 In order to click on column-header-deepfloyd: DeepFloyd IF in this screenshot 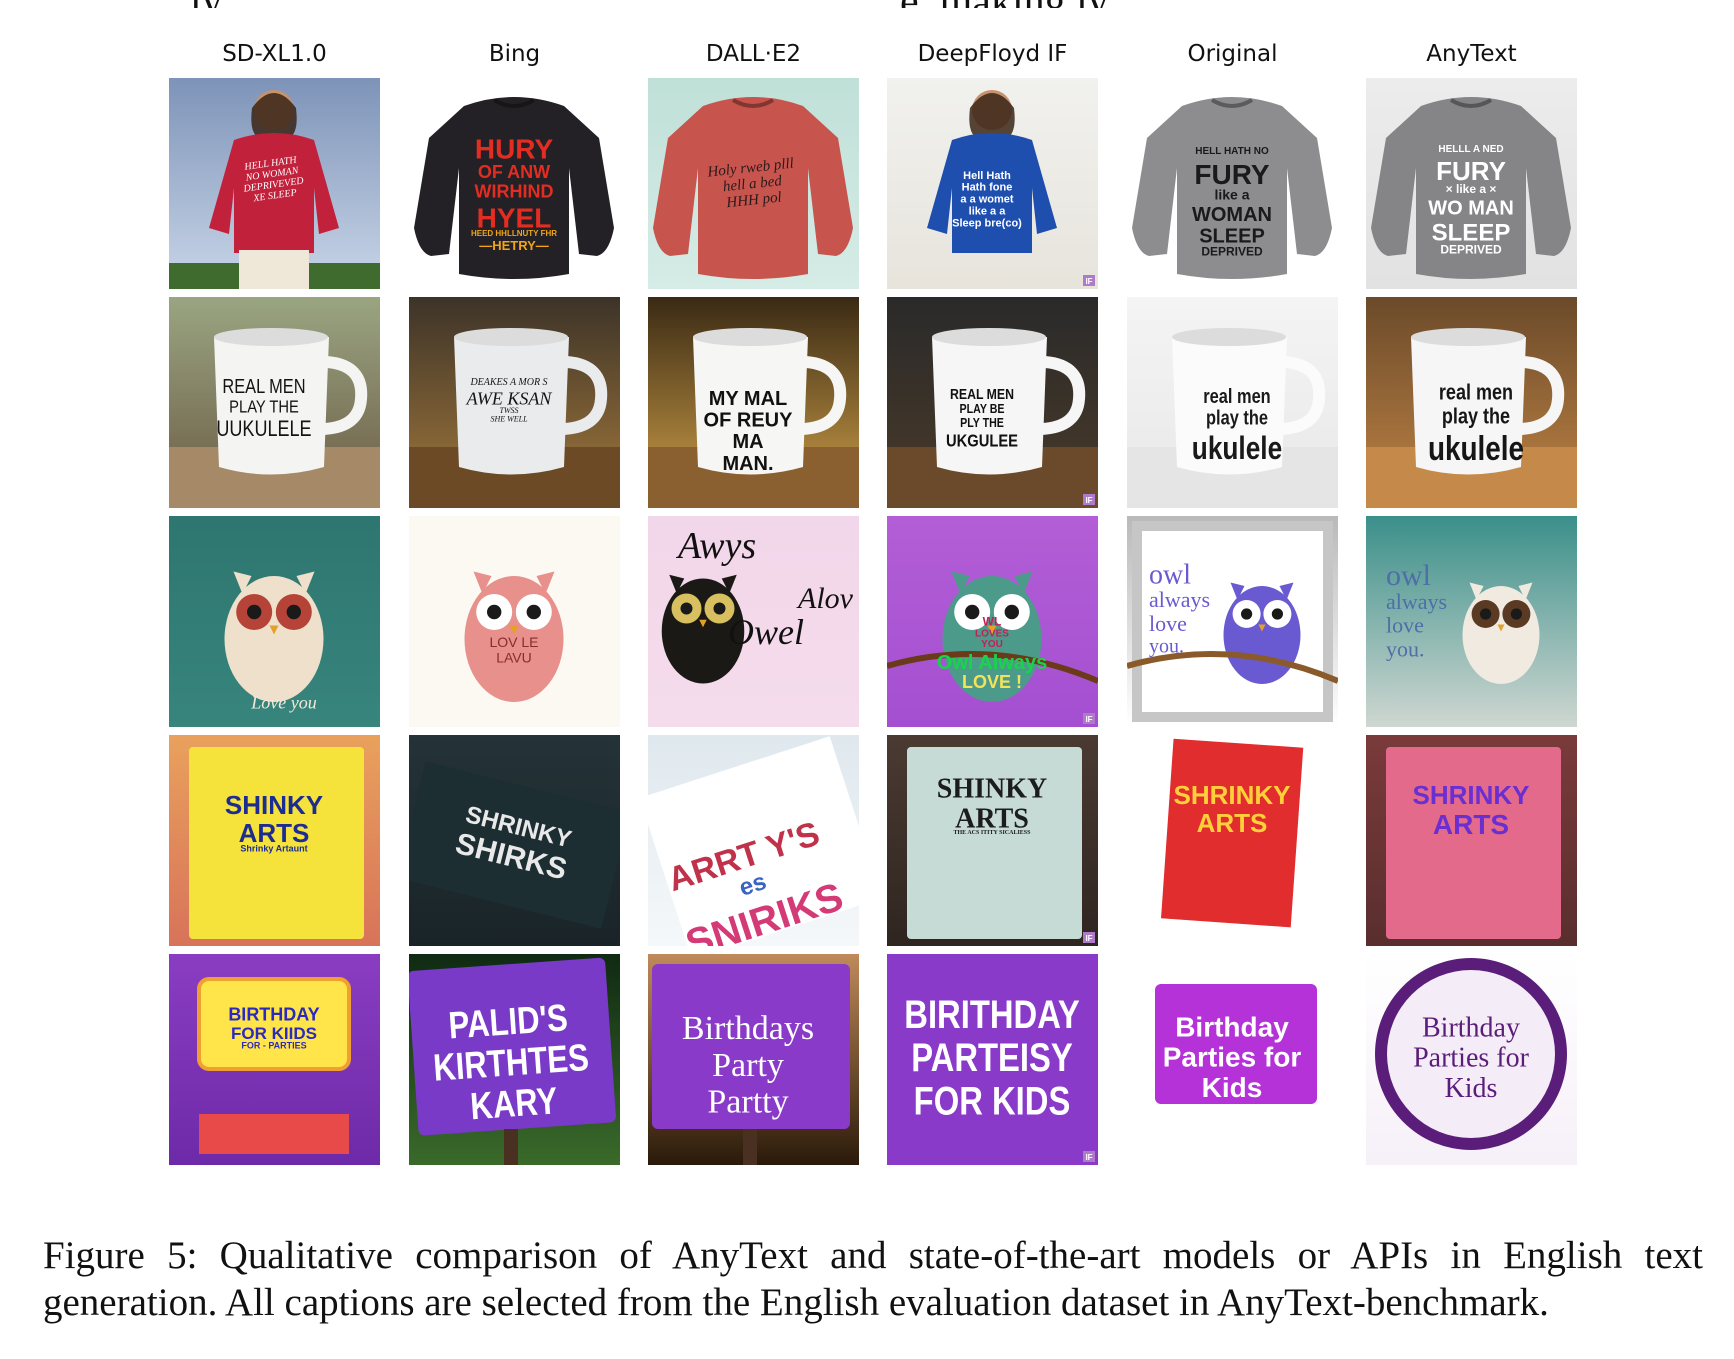, I will do `click(992, 54)`.